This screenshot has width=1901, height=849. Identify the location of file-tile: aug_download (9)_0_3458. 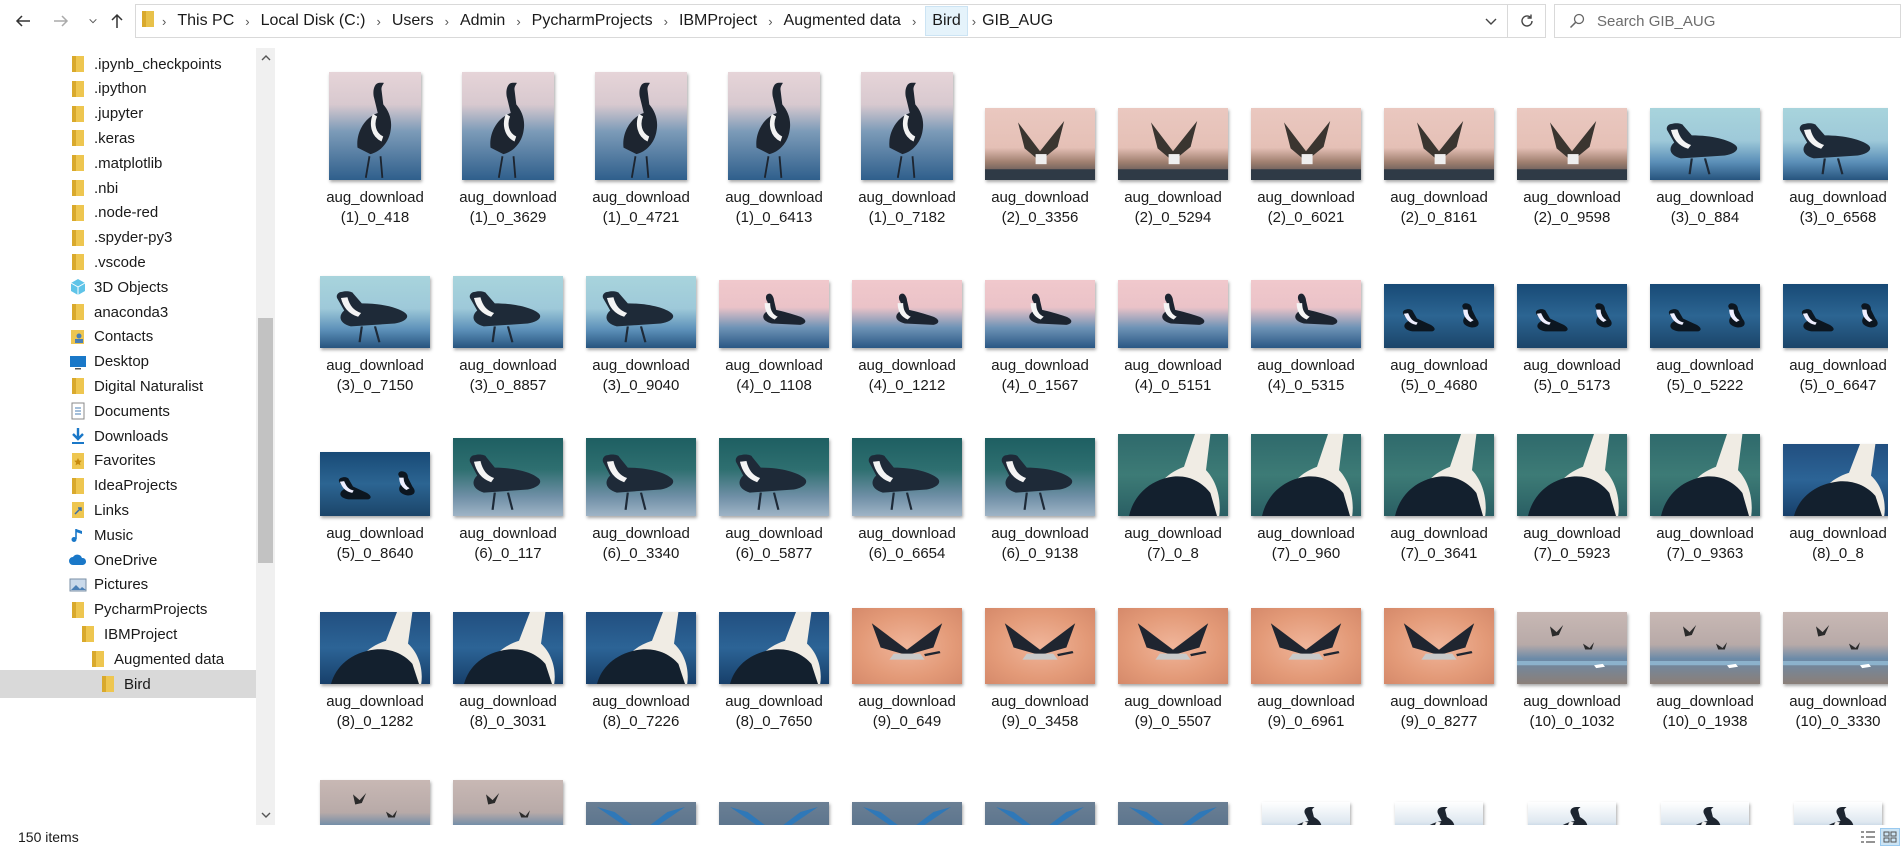
(1040, 646).